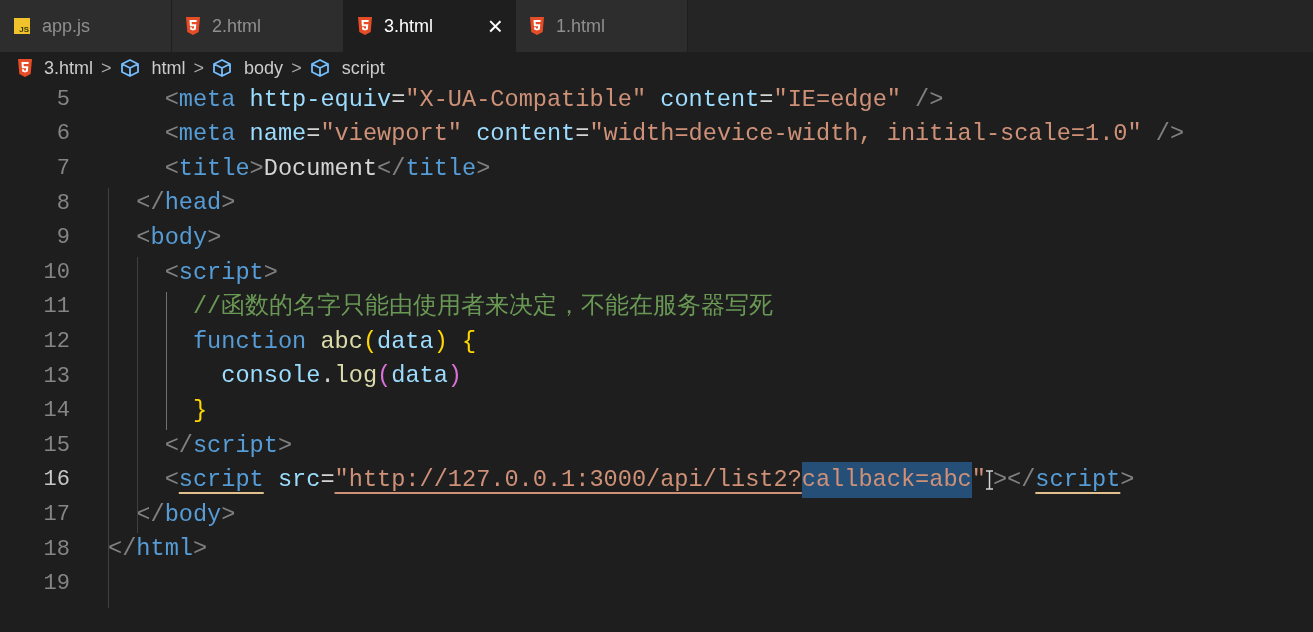  What do you see at coordinates (62, 203) in the screenshot?
I see `line-number: 8` at bounding box center [62, 203].